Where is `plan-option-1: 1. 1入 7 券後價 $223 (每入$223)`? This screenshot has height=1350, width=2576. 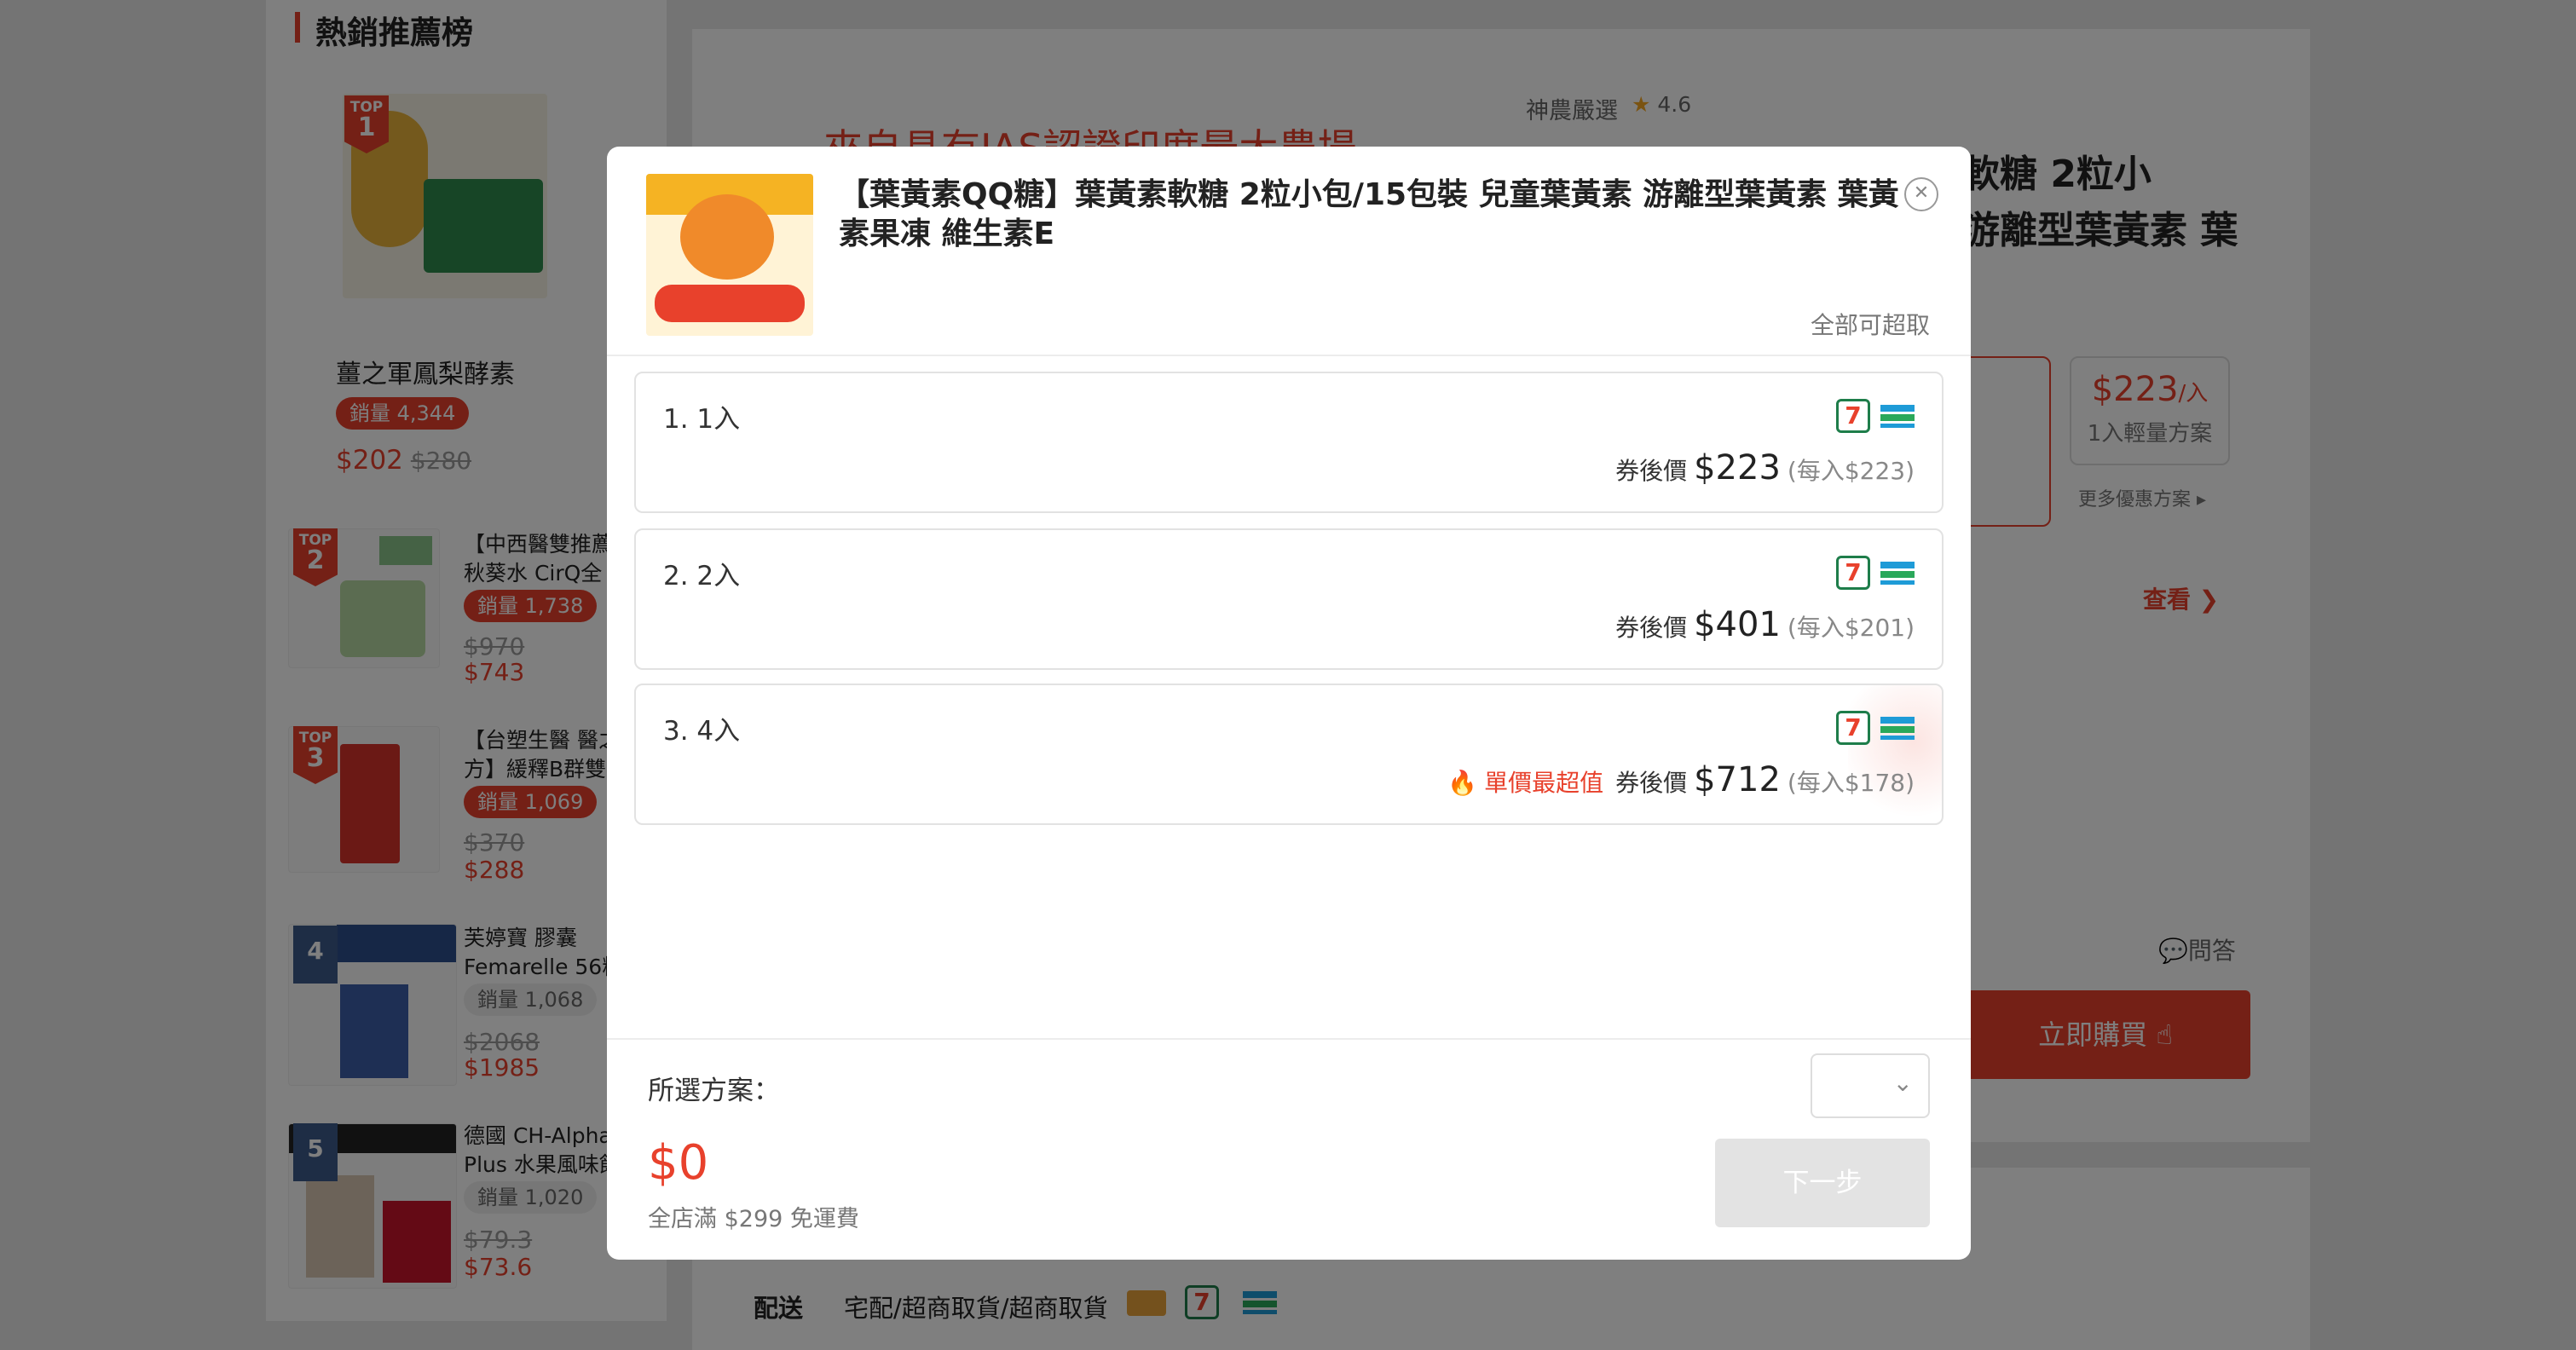
plan-option-1: 1. 1入 7 券後價 $223 (每入$223) is located at coordinates (1289, 443).